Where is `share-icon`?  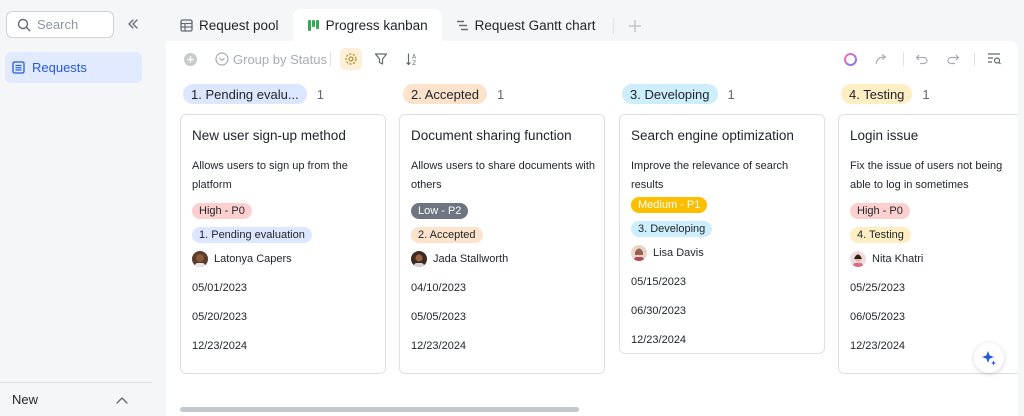
share-icon is located at coordinates (881, 59).